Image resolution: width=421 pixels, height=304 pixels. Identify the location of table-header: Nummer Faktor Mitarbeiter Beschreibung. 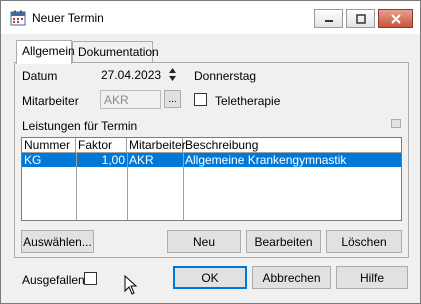
(211, 145).